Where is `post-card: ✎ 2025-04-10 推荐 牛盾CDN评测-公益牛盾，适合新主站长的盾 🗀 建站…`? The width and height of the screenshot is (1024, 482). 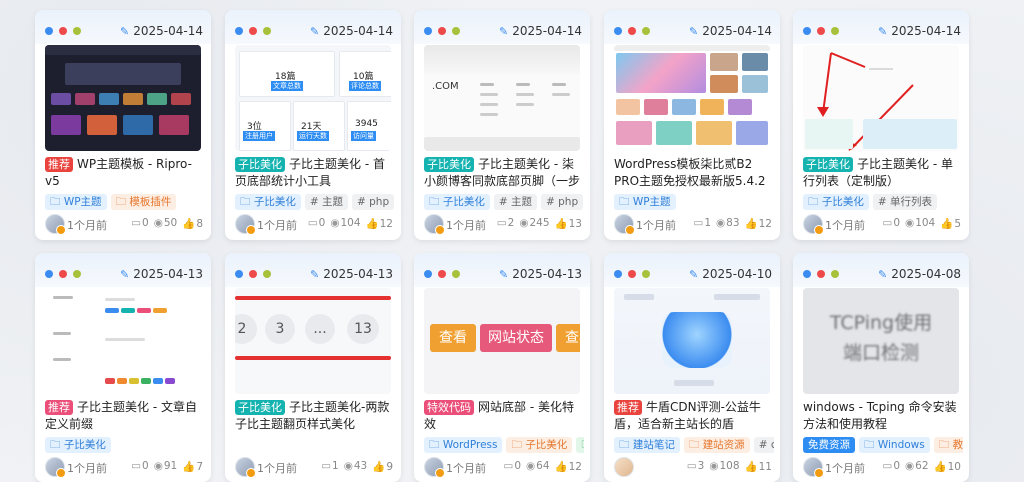
post-card: ✎ 2025-04-10 推荐 牛盾CDN评测-公益牛盾，适合新主站长的盾 🗀 建站… is located at coordinates (692, 367).